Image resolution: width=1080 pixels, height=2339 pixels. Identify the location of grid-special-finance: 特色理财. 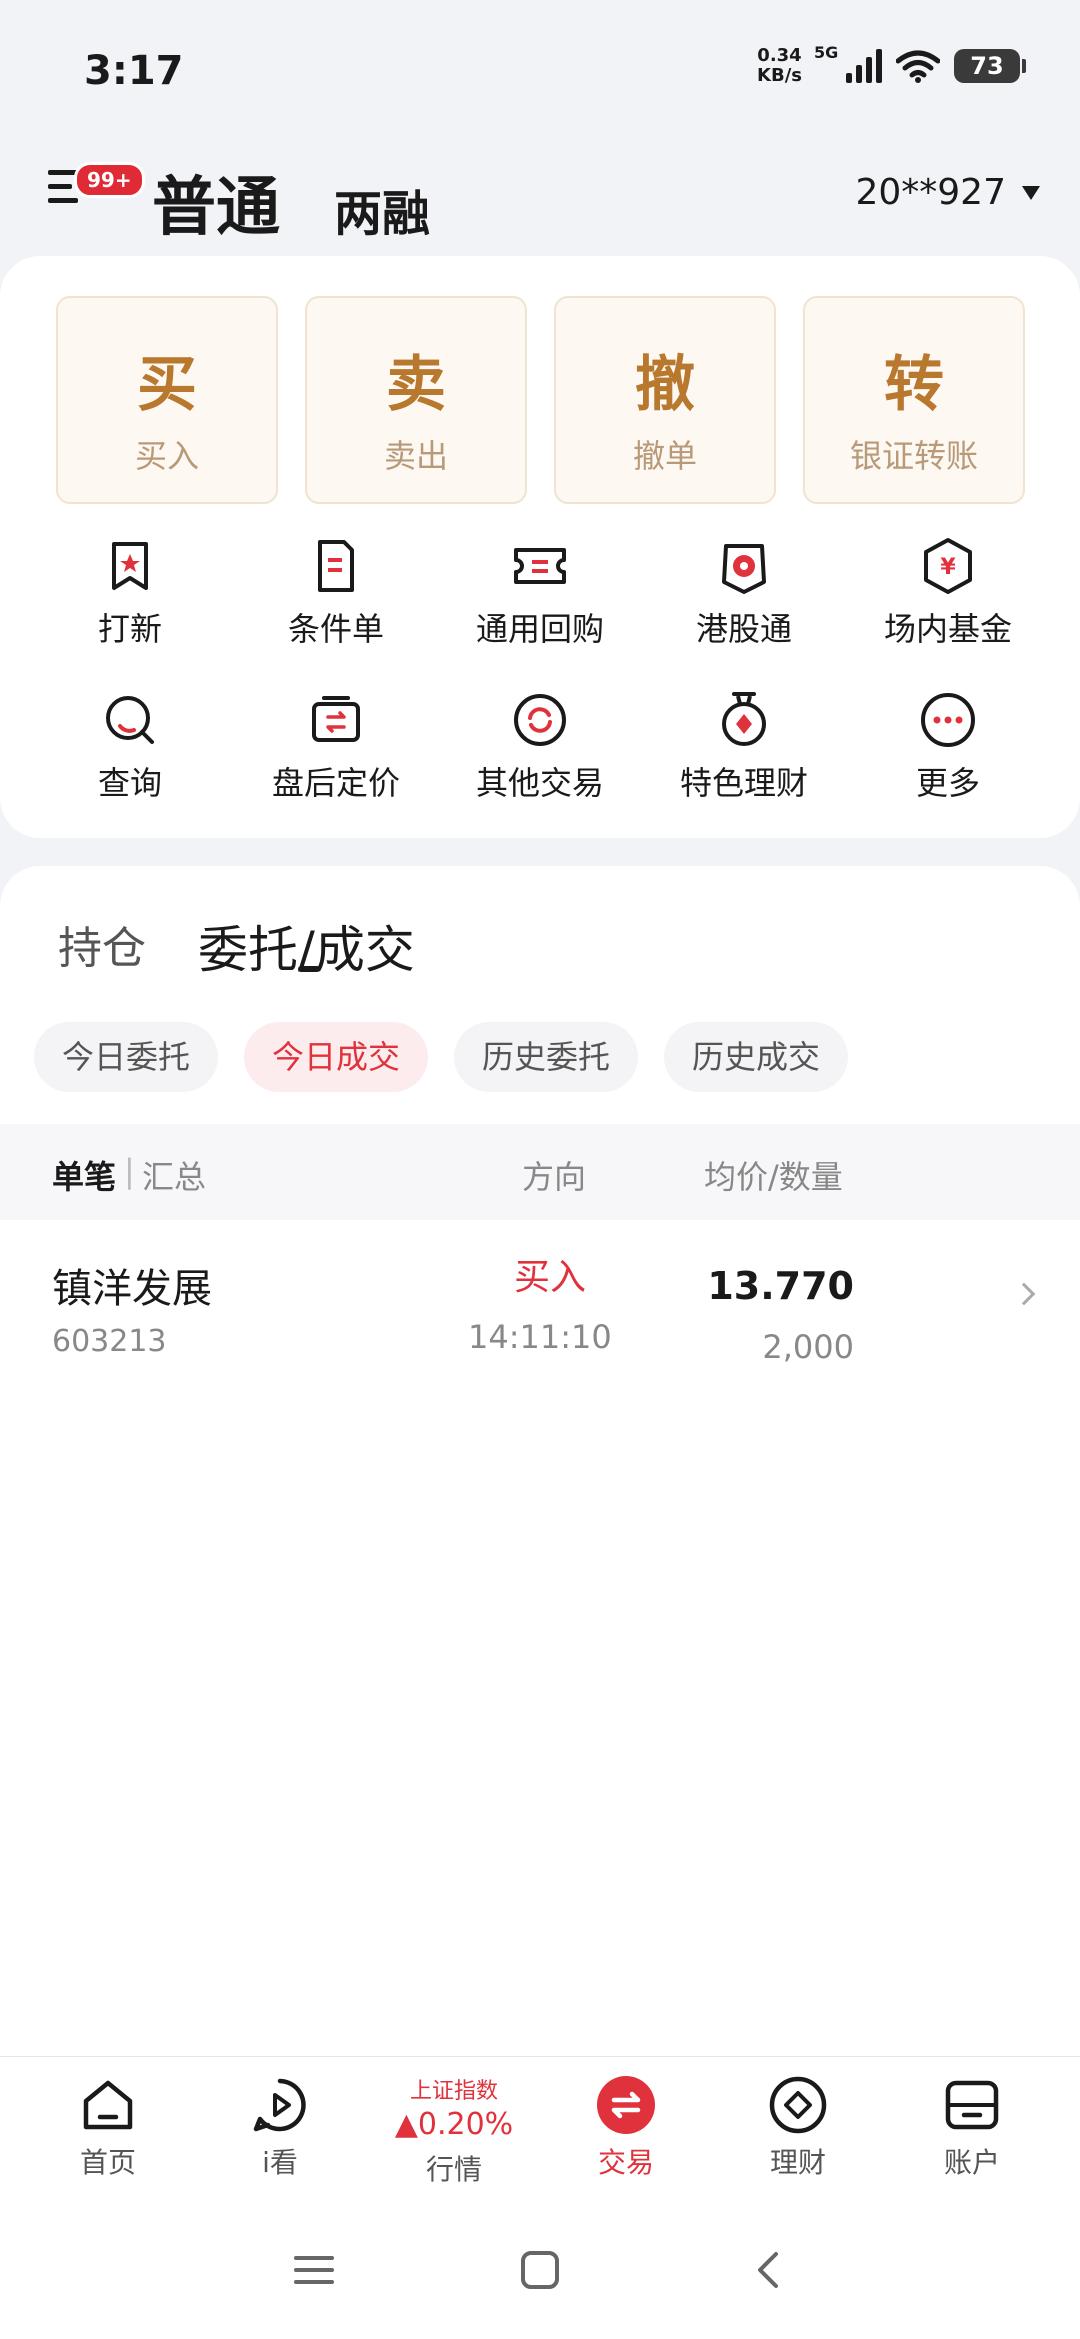
(744, 755).